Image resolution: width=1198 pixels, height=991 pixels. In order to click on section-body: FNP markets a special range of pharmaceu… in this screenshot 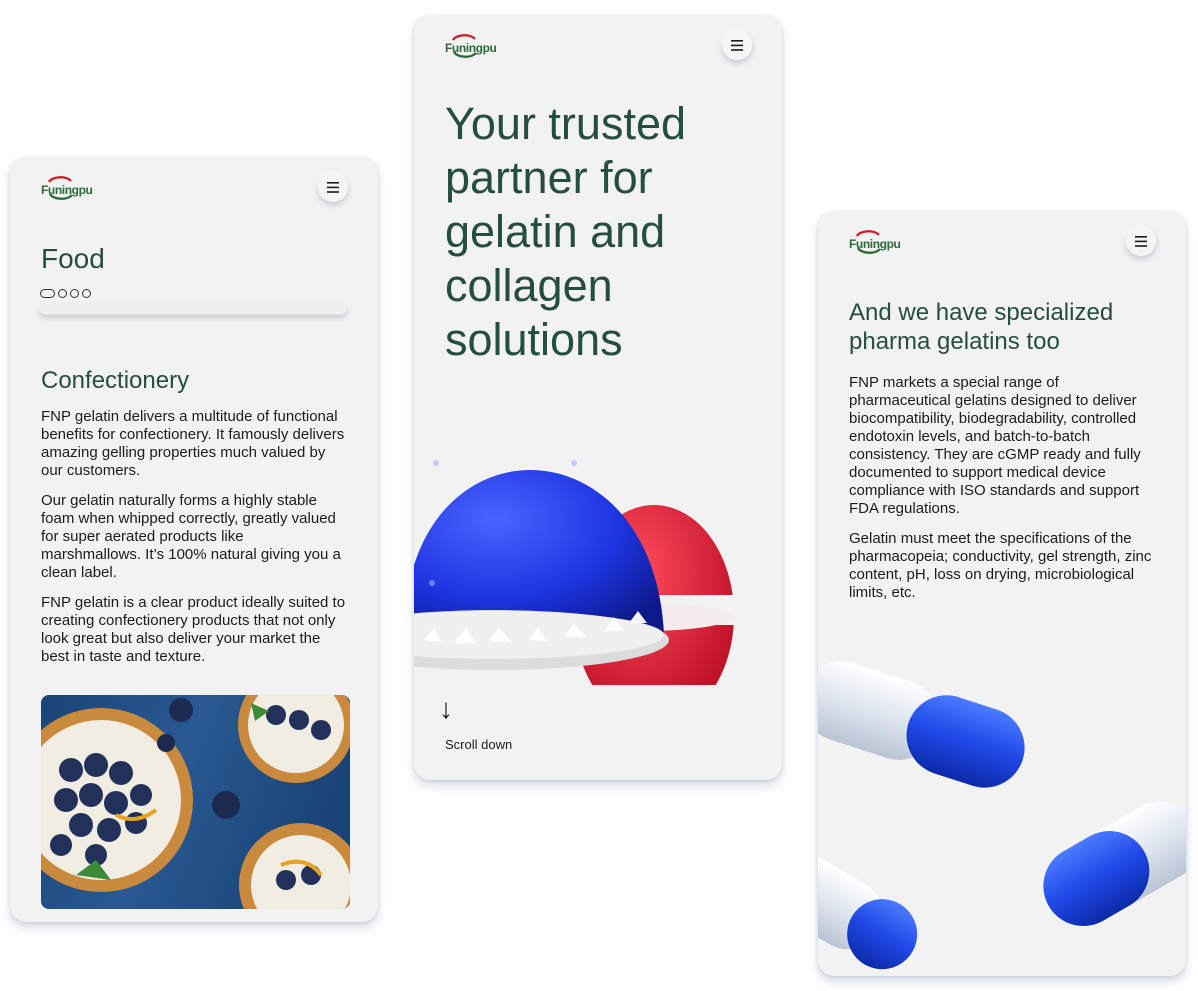, I will do `click(1004, 494)`.